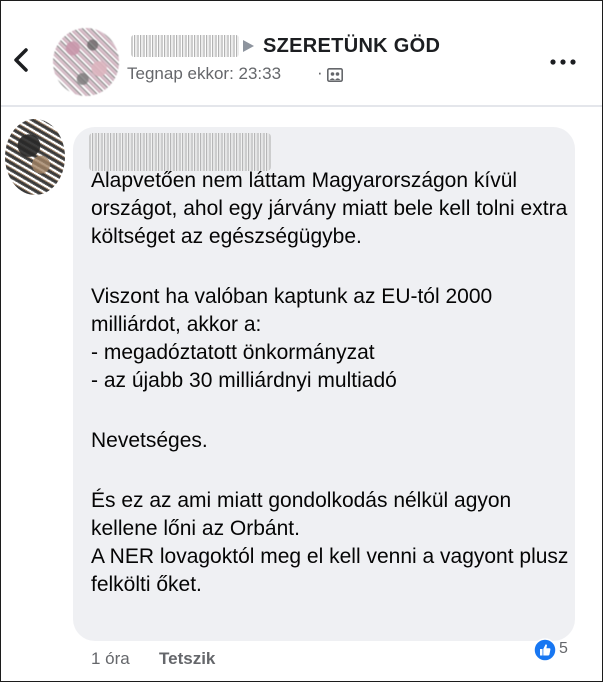  Describe the element at coordinates (244, 380) in the screenshot. I see `comment-list-item: - az újabb 30 milliárdnyi multiadó` at that location.